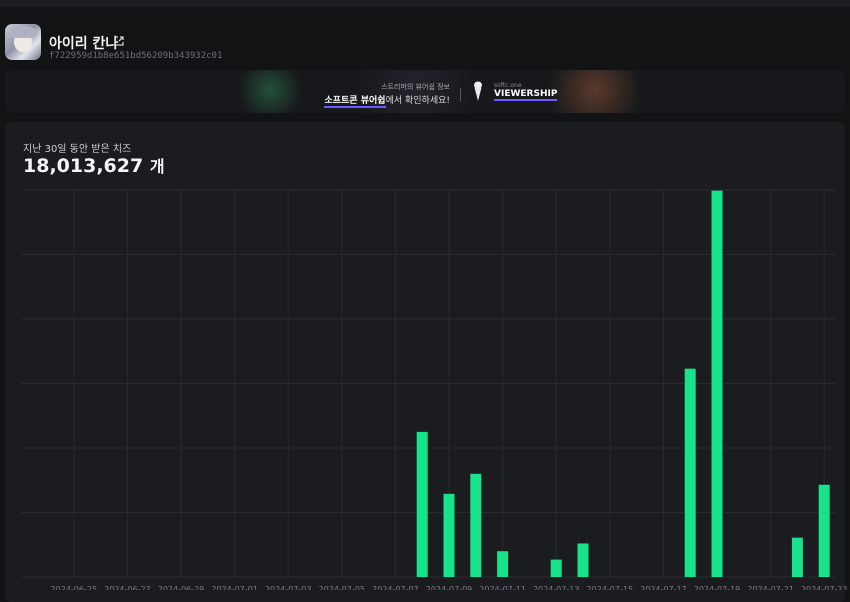 The width and height of the screenshot is (850, 602). What do you see at coordinates (556, 587) in the screenshot?
I see `x-tick-label: 2024-07-13` at bounding box center [556, 587].